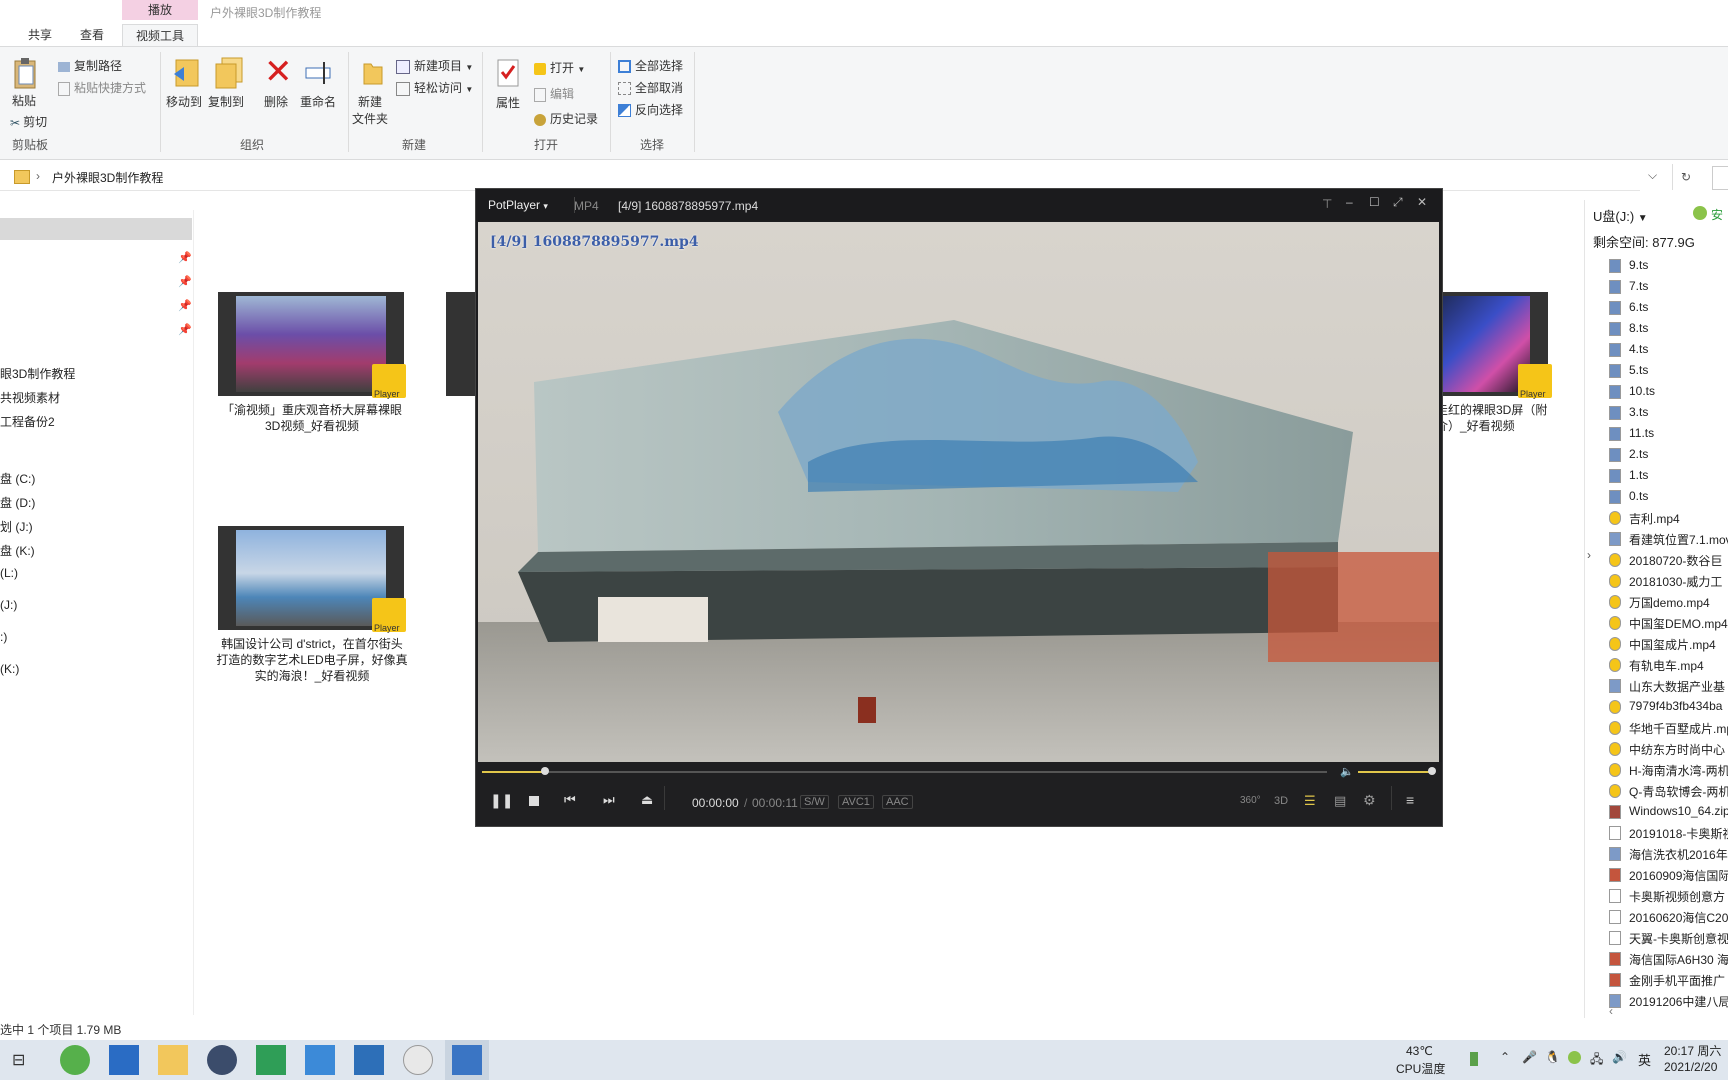 This screenshot has width=1728, height=1080. Describe the element at coordinates (187, 73) in the screenshot. I see `move-to-button` at that location.